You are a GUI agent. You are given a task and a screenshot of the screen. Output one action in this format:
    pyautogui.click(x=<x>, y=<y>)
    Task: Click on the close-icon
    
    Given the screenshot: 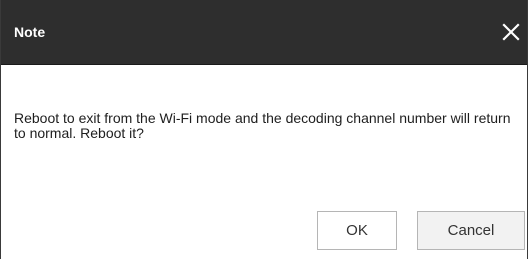 What is the action you would take?
    pyautogui.click(x=511, y=32)
    